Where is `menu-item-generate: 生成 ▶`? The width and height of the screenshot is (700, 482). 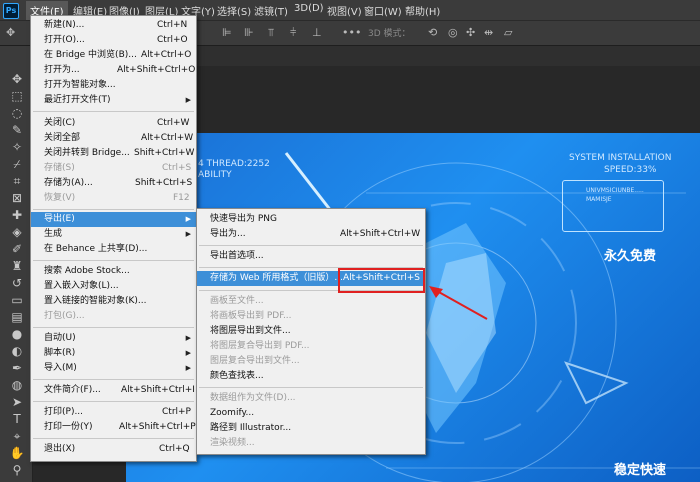 menu-item-generate: 生成 ▶ is located at coordinates (113, 234).